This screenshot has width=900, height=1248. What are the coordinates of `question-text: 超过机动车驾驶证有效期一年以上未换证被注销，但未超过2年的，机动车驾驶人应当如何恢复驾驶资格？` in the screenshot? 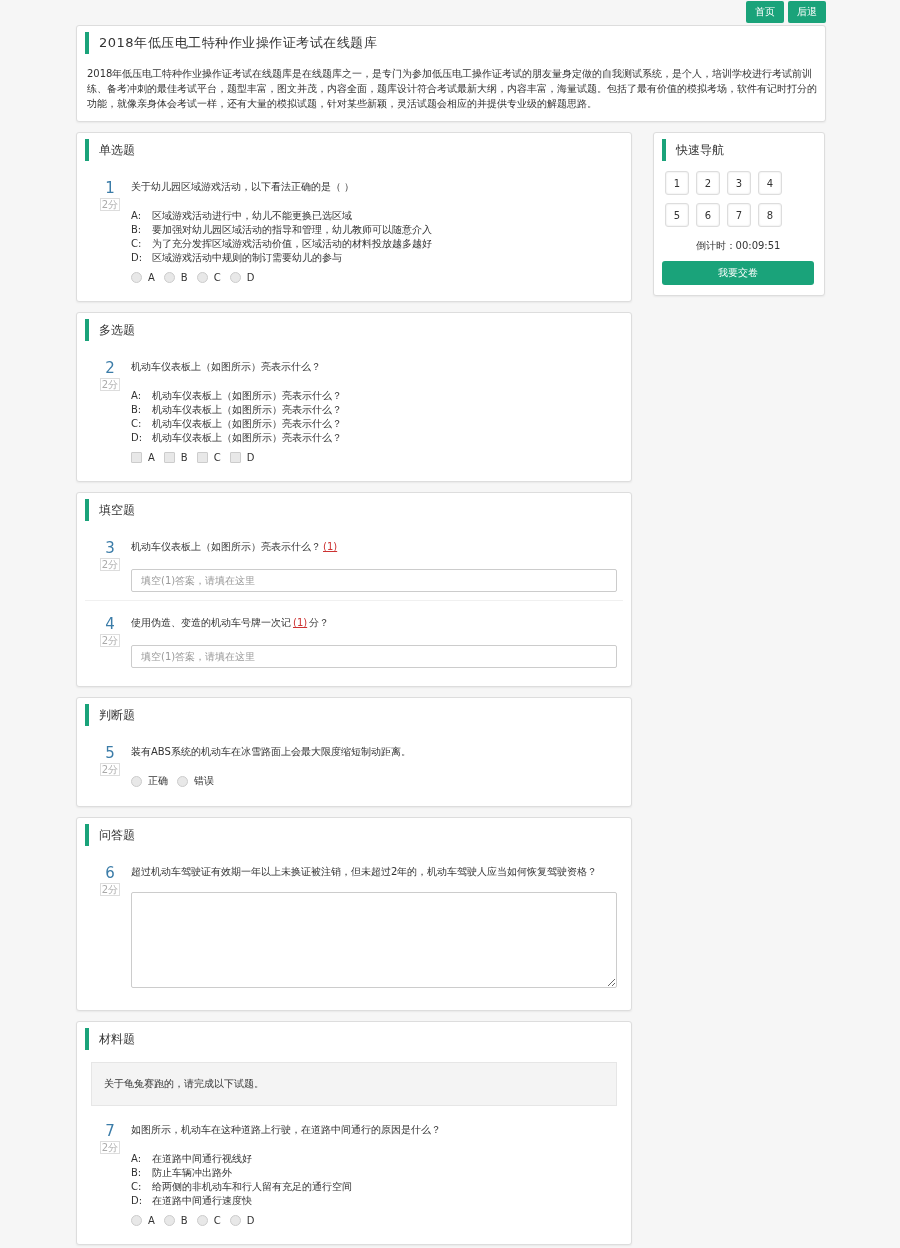 It's located at (365, 872).